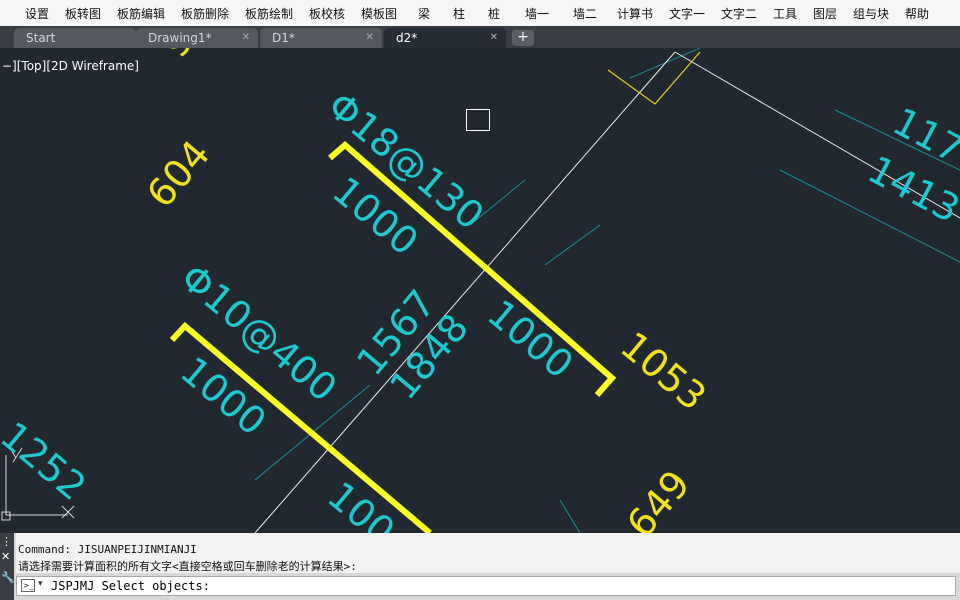 Image resolution: width=960 pixels, height=600 pixels. I want to click on dimension-label: 91, so click(185, 57).